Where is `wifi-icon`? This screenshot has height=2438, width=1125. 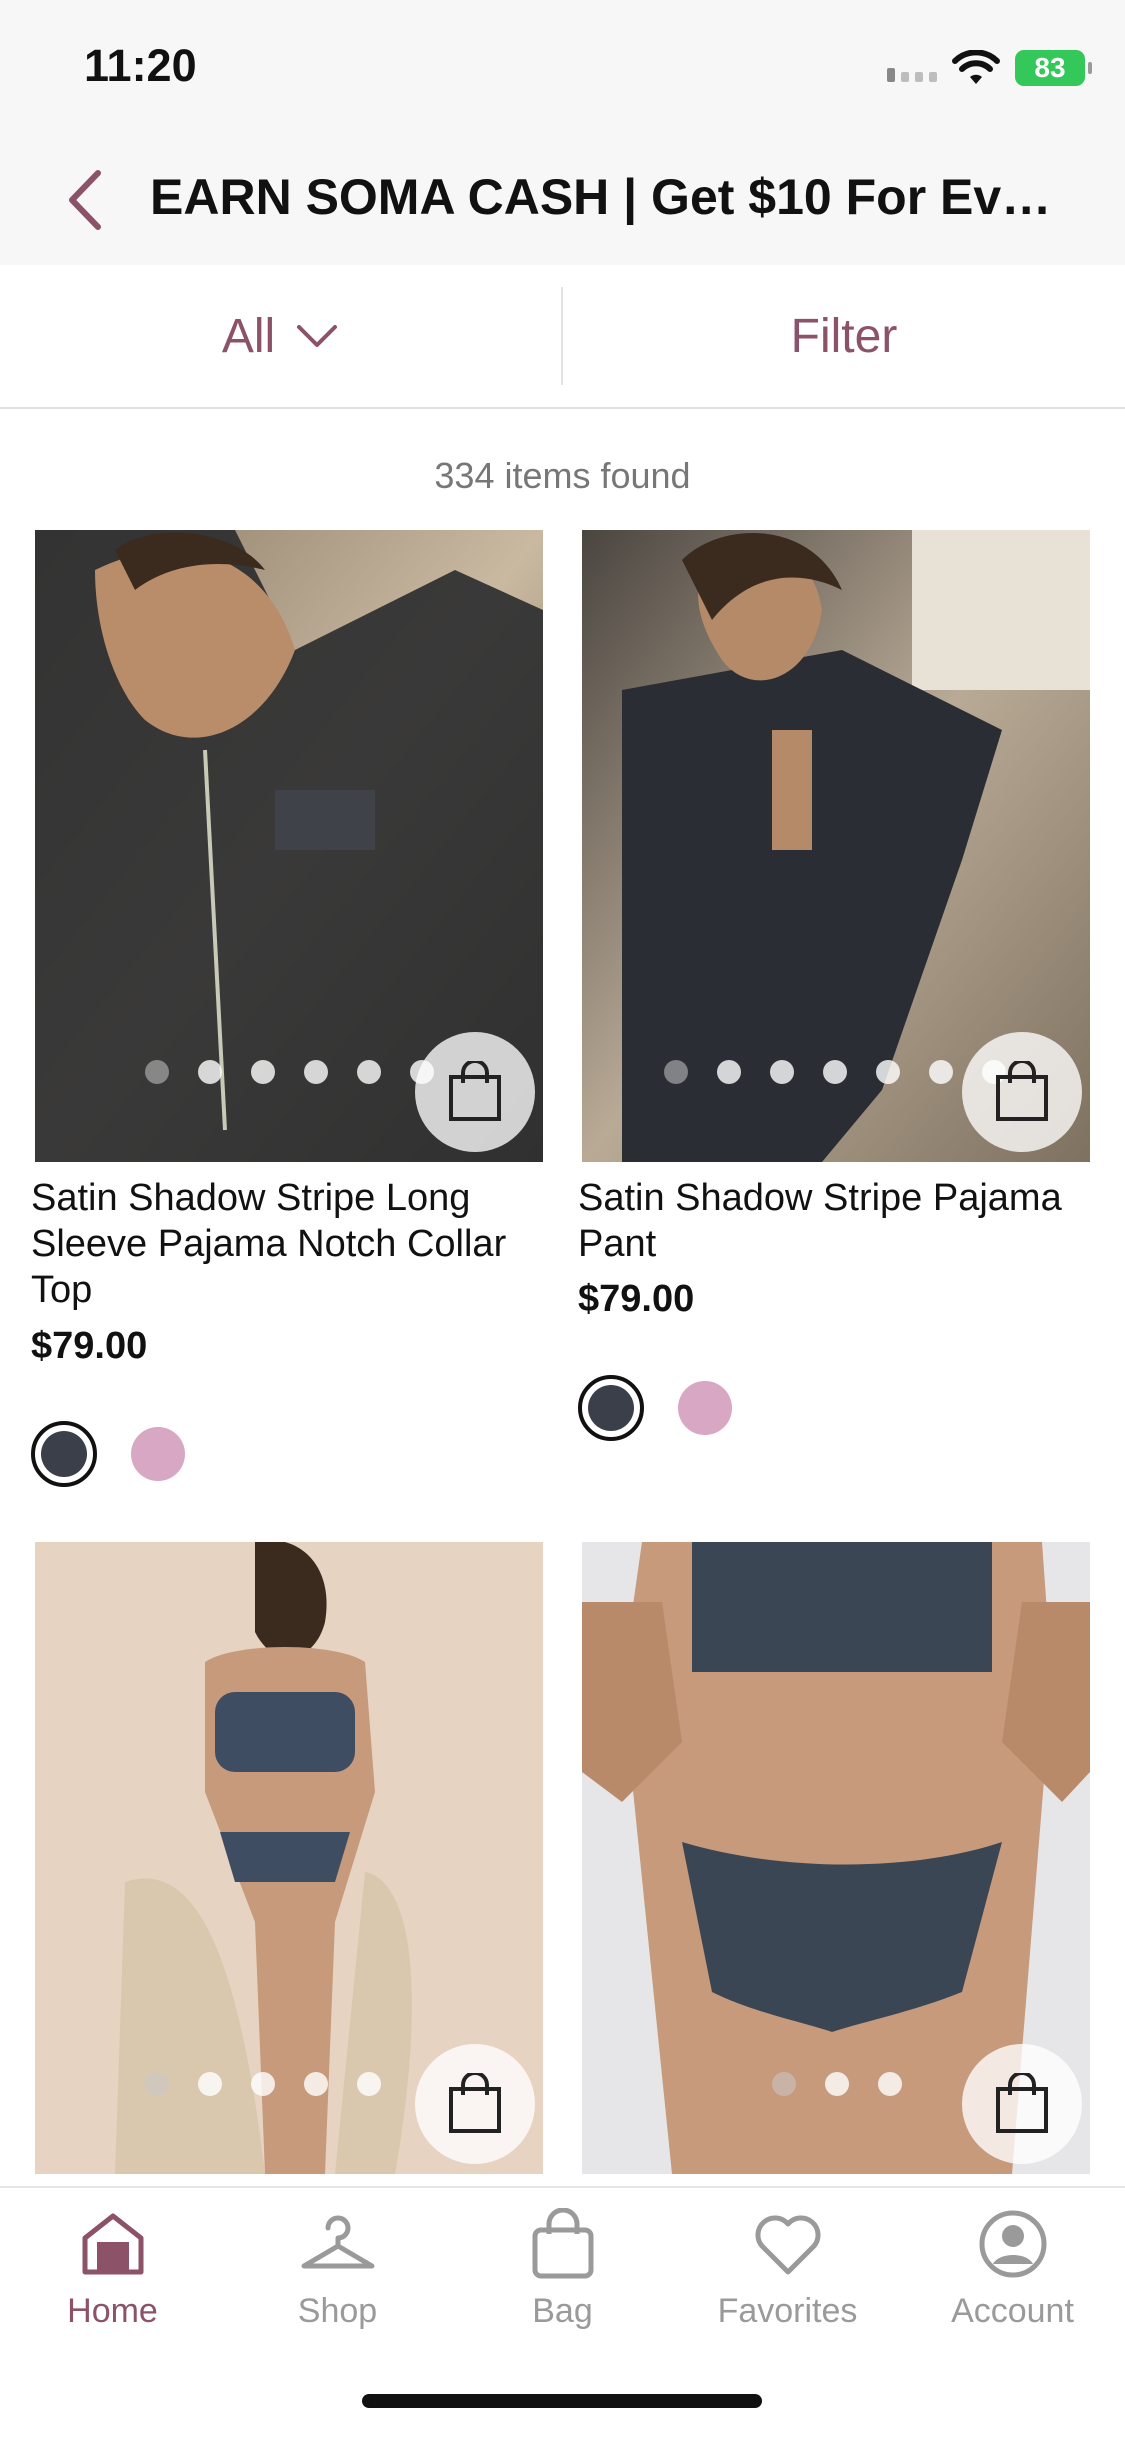
wifi-icon is located at coordinates (976, 67).